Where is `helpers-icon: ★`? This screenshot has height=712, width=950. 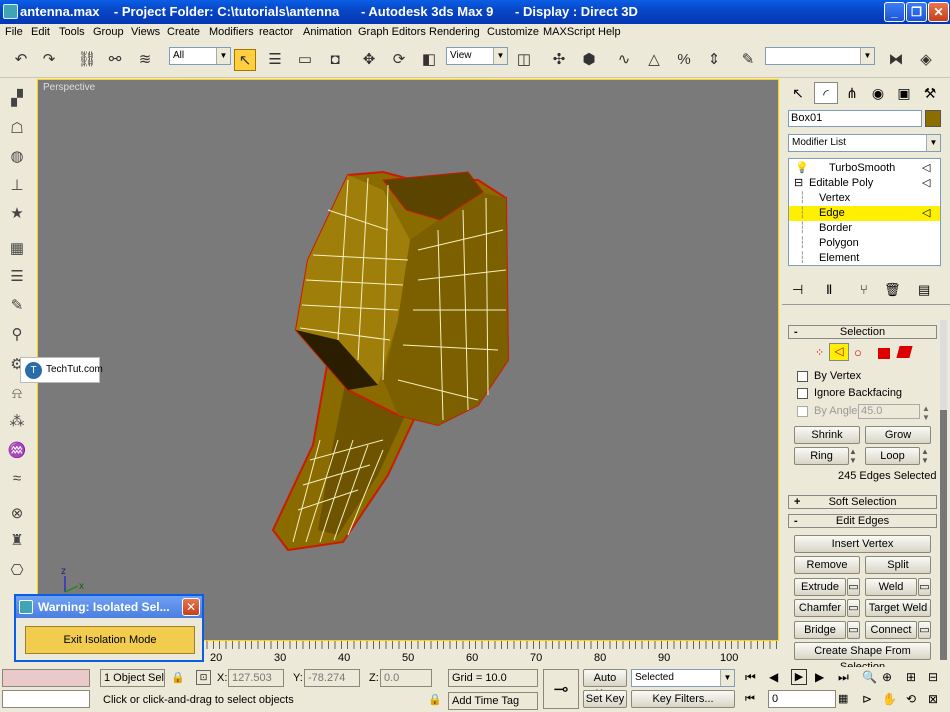
helpers-icon: ★ is located at coordinates (17, 214).